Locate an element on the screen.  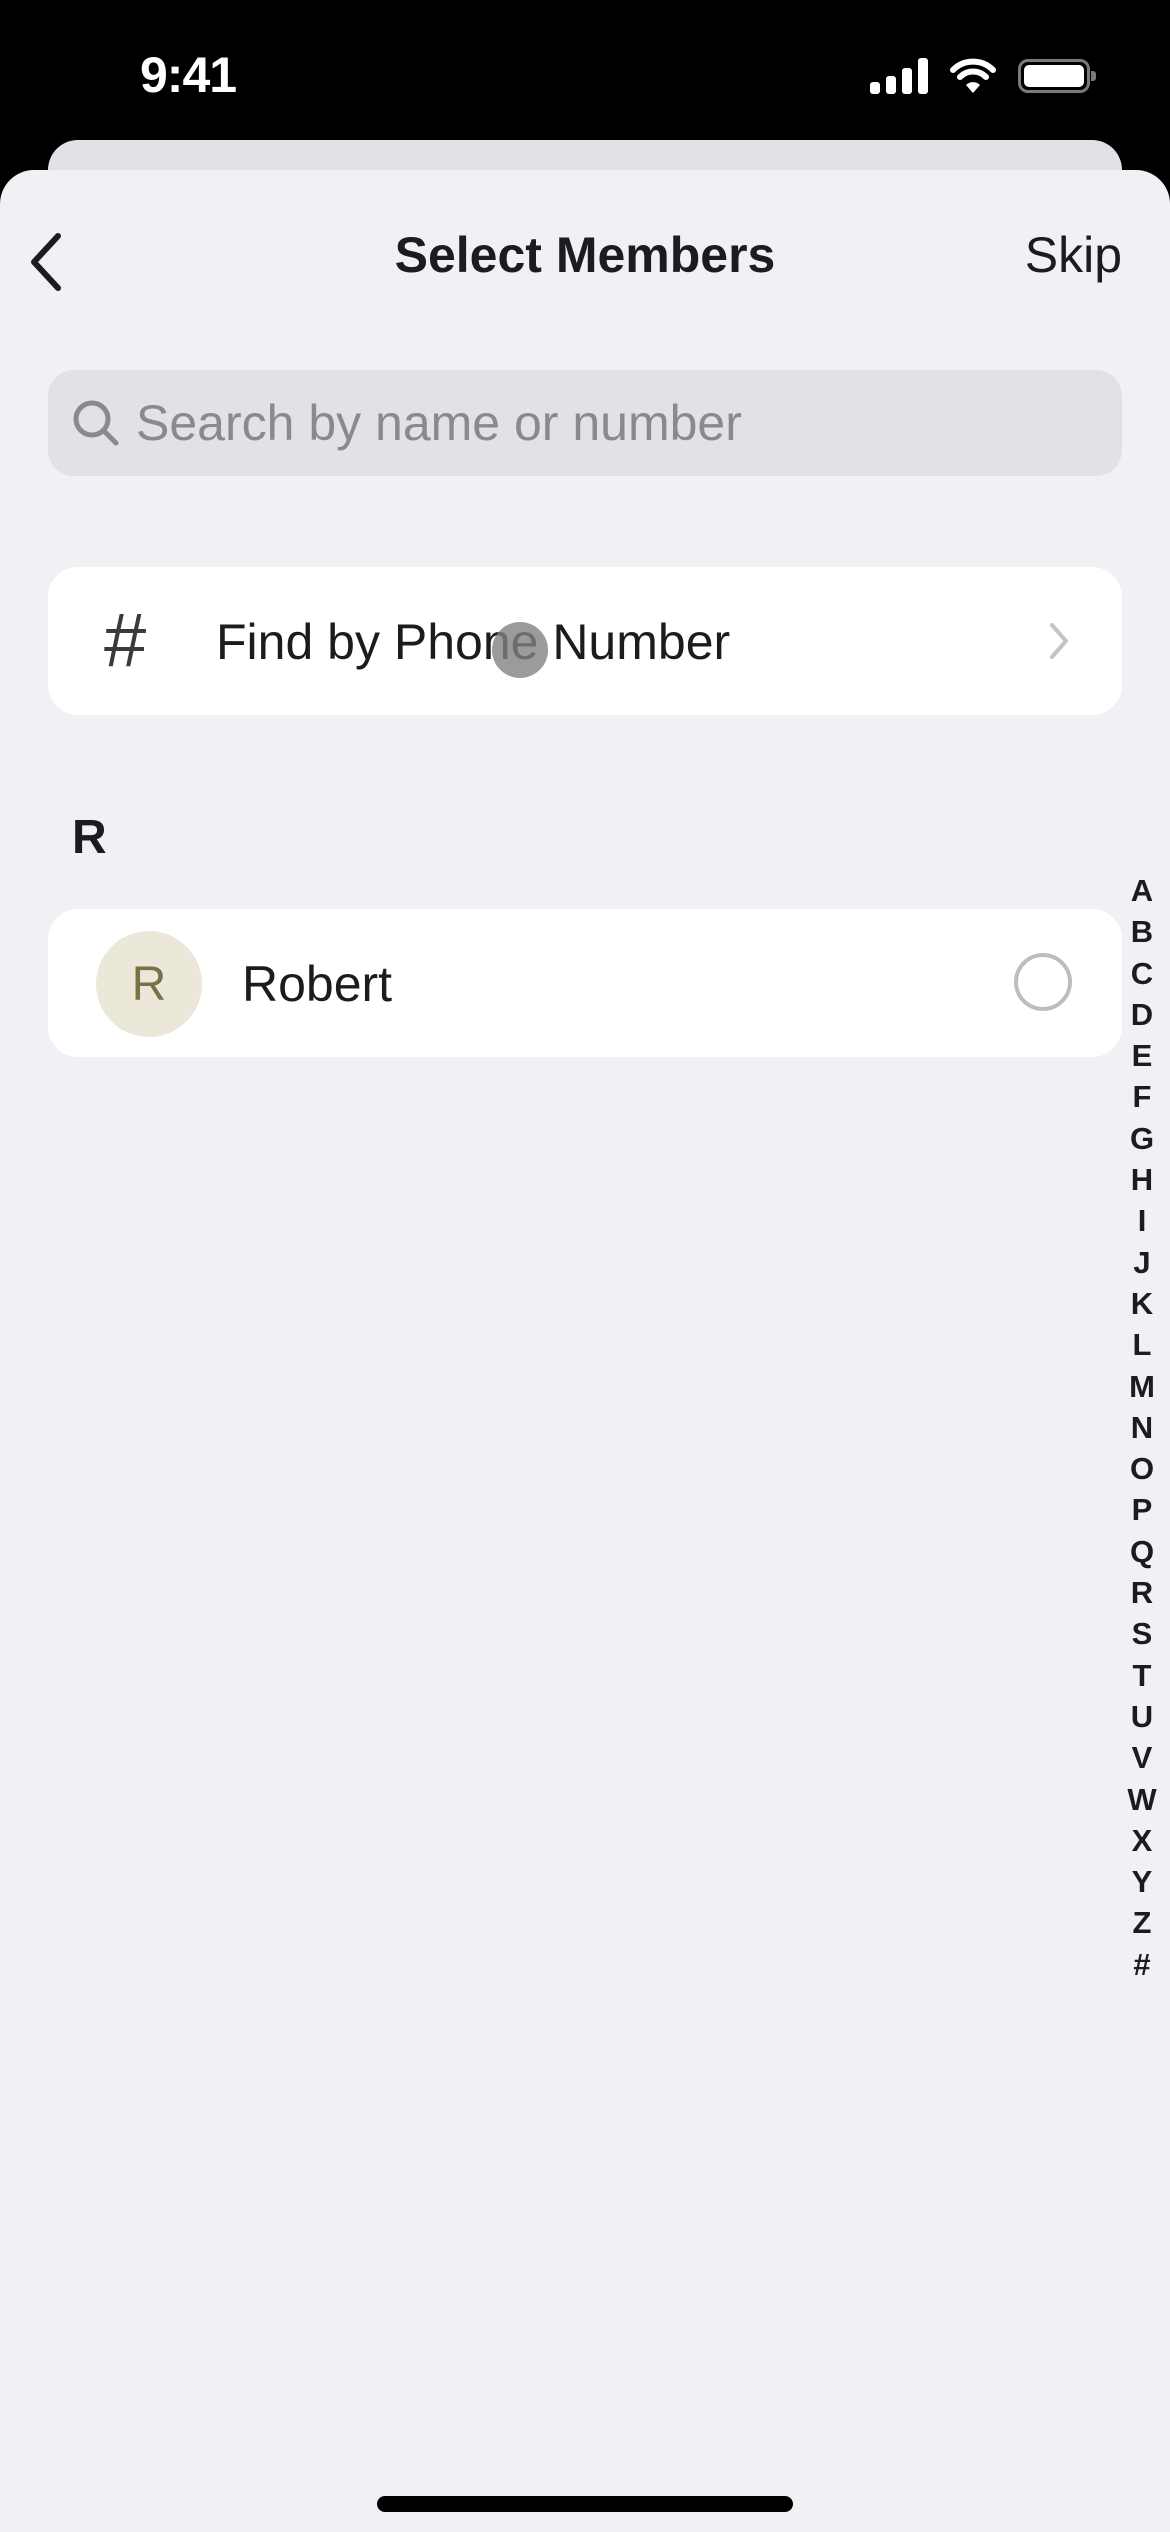
index-letter: U is located at coordinates (1142, 1716).